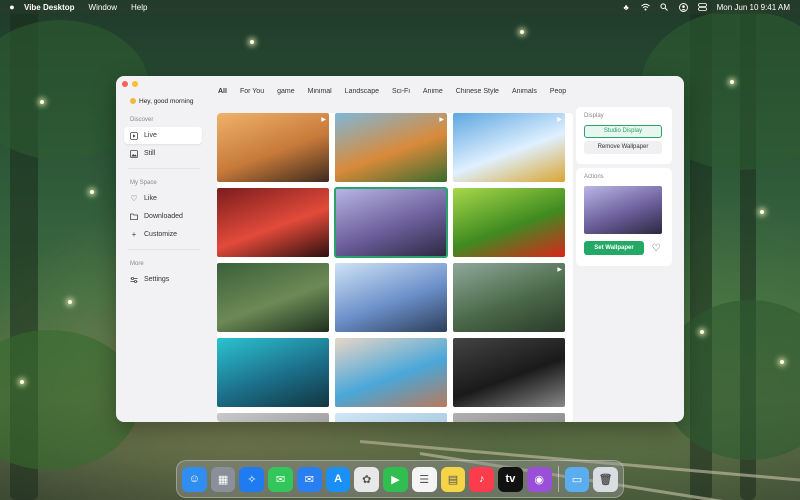 The width and height of the screenshot is (800, 500). Describe the element at coordinates (134, 217) in the screenshot. I see `folder-icon` at that location.